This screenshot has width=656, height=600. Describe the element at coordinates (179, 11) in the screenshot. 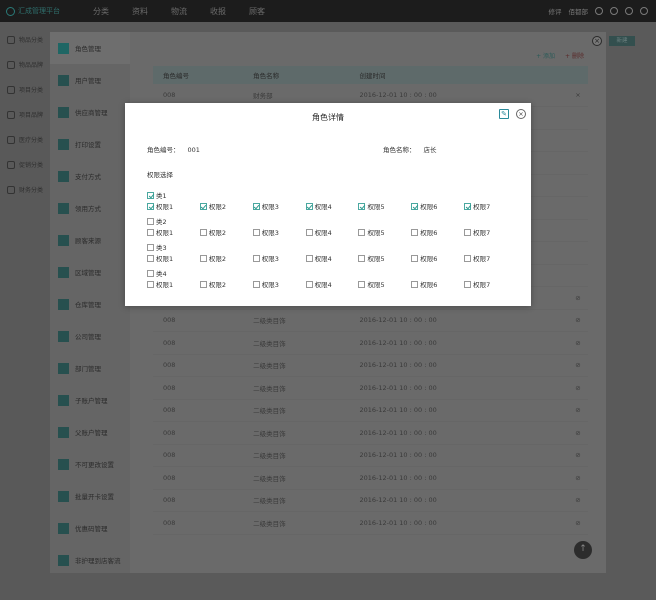

I see `top-nav-item: 物流` at that location.